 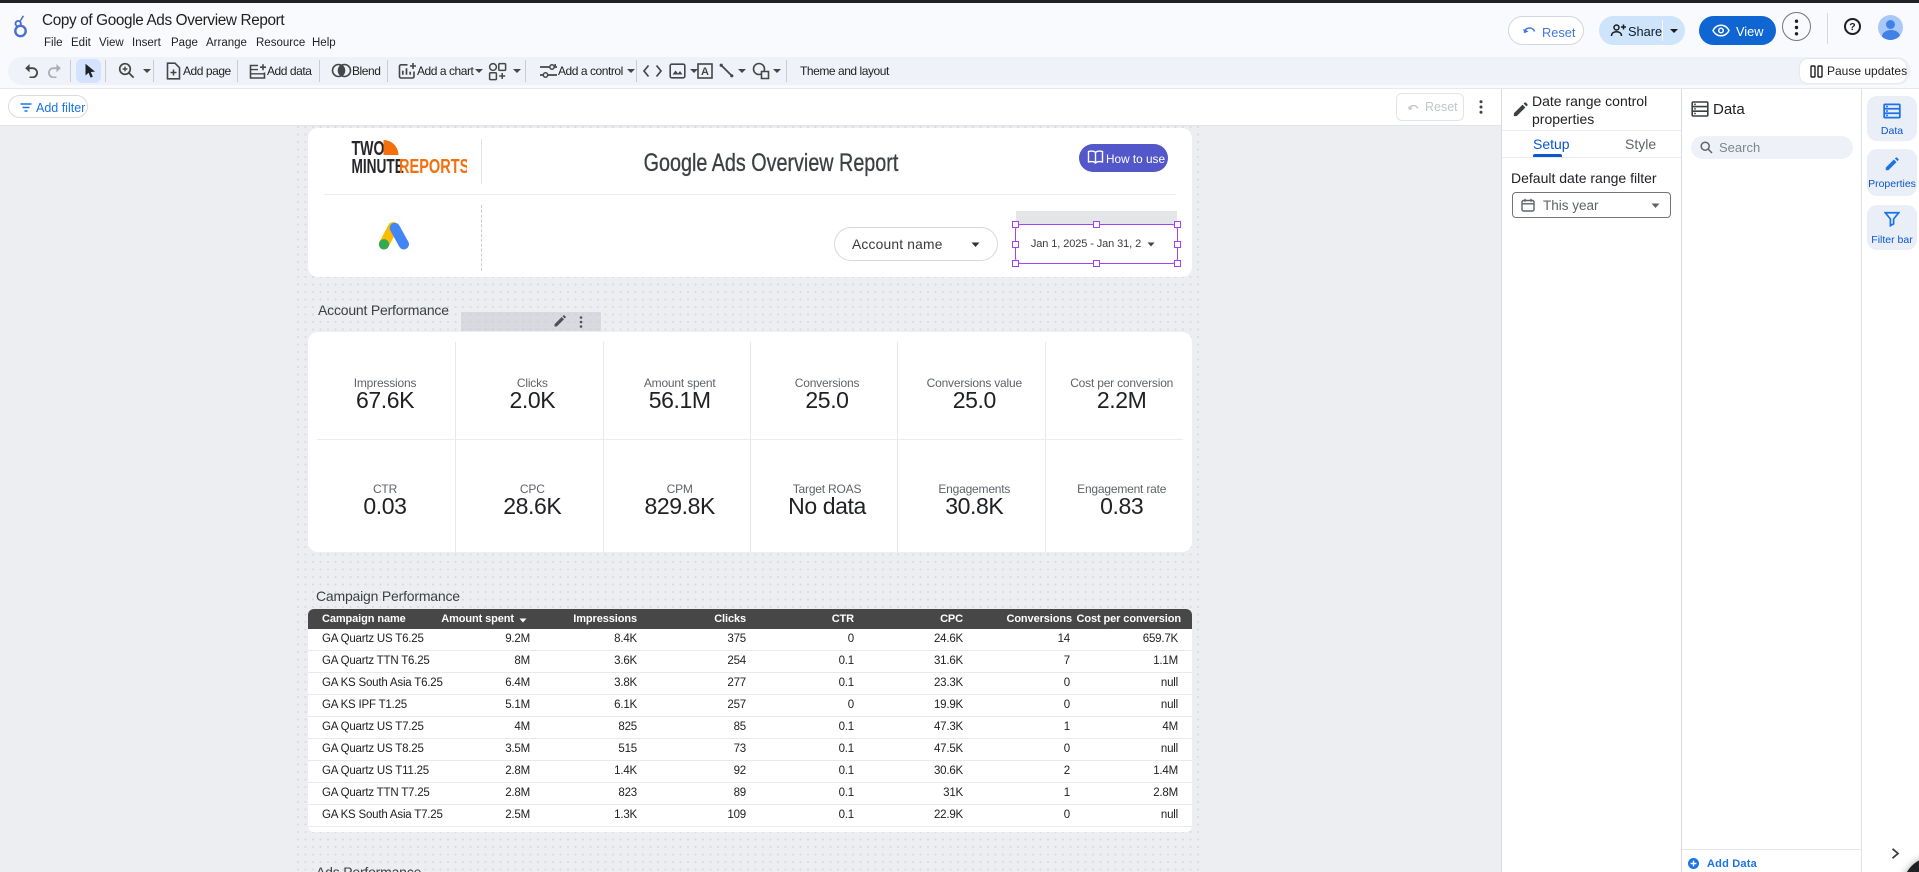 I want to click on svg-text: REPORTS, so click(x=433, y=166).